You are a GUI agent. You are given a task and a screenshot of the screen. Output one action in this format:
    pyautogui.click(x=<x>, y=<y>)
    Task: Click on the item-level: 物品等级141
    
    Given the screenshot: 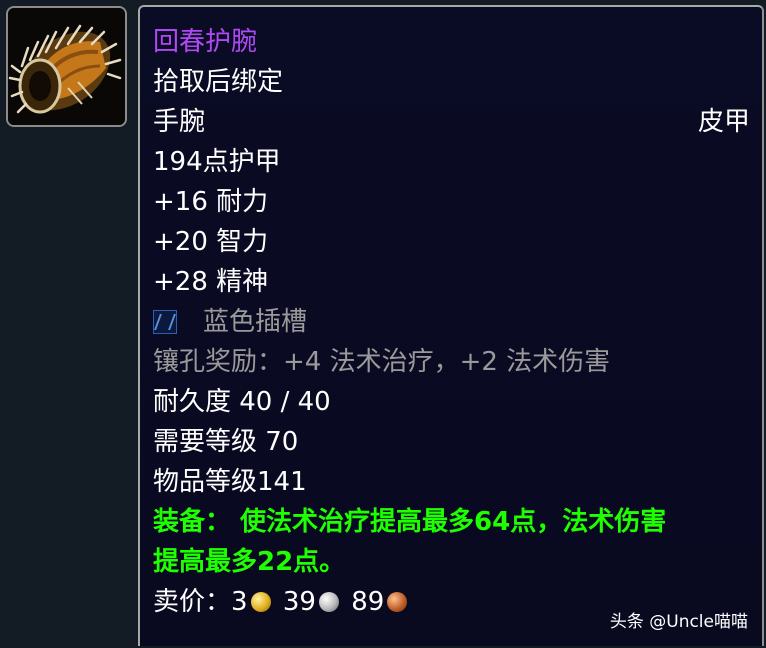 What is the action you would take?
    pyautogui.click(x=230, y=482)
    